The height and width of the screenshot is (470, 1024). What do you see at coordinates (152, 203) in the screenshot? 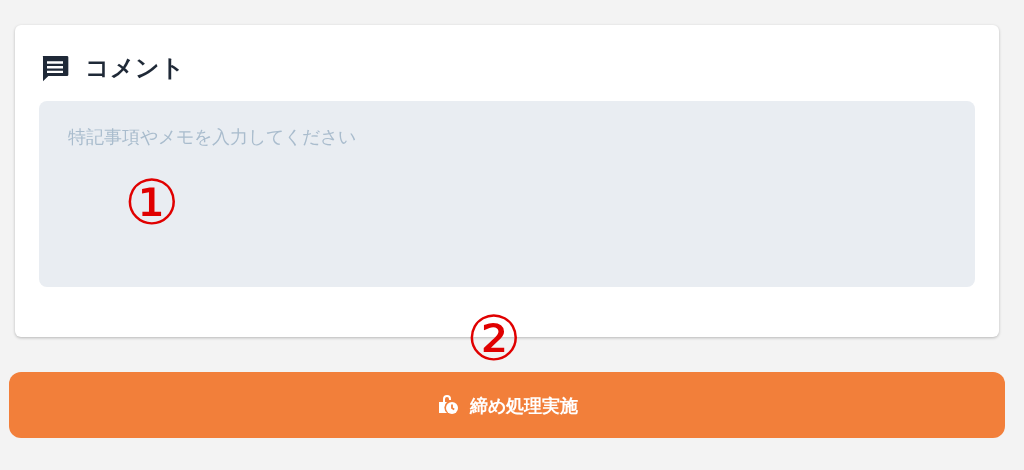
I see `annotation-number: ①` at bounding box center [152, 203].